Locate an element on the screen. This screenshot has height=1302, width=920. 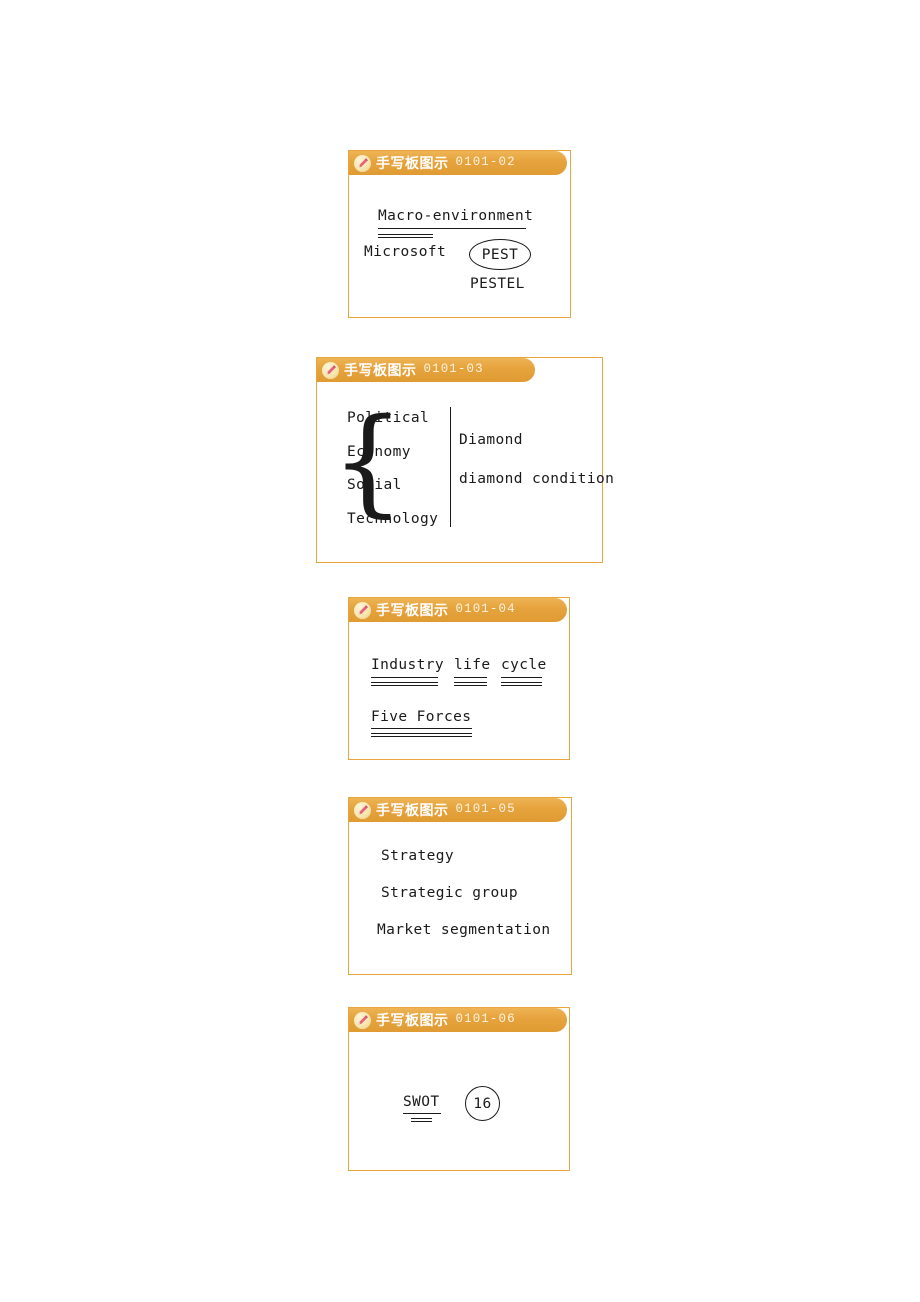
line1-word: Industry is located at coordinates (408, 665).